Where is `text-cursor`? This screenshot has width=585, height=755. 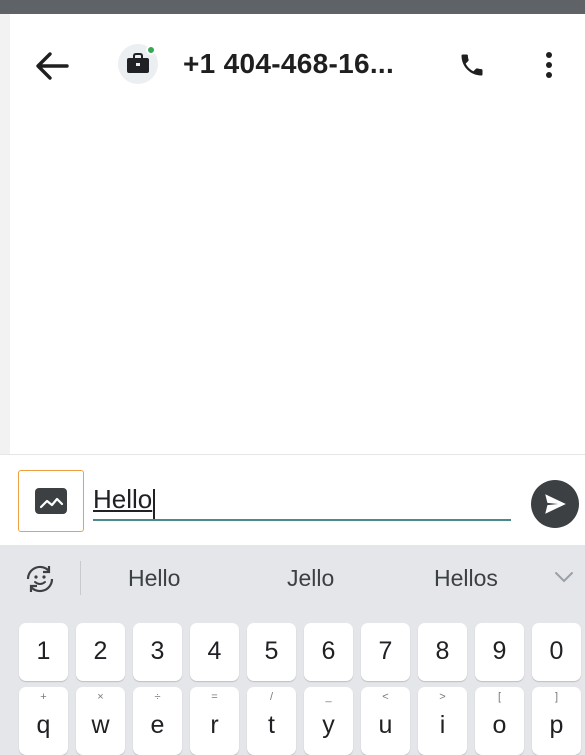
text-cursor is located at coordinates (154, 503).